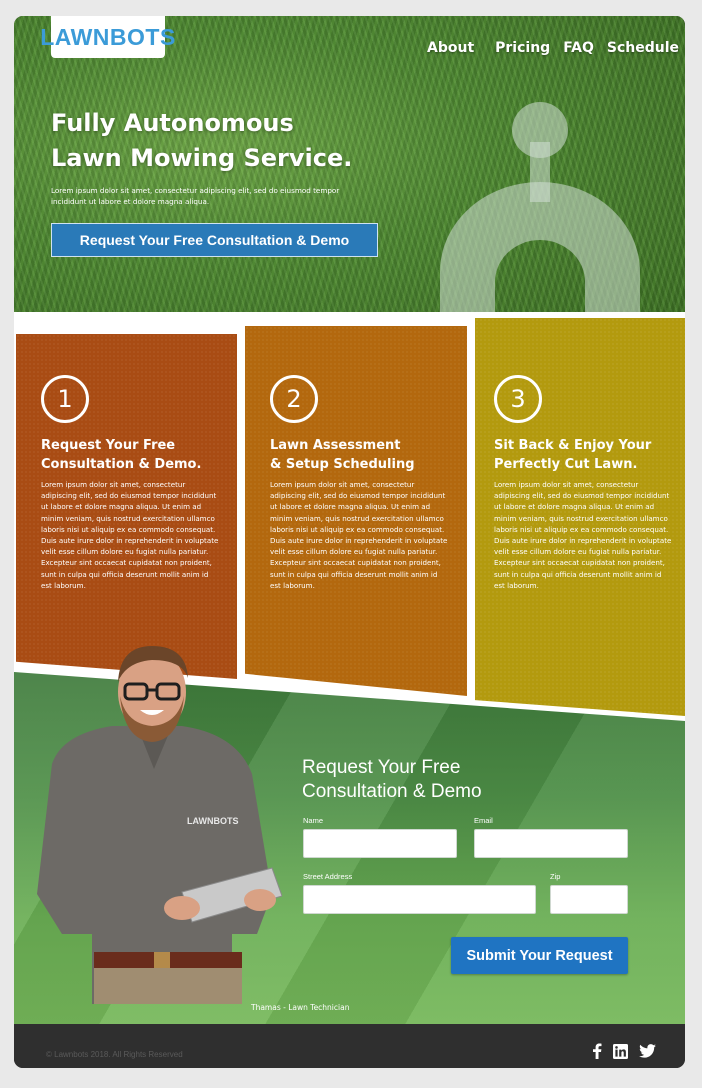 The image size is (702, 1088). Describe the element at coordinates (121, 464) in the screenshot. I see `step-title-1-line2: Consultation & Demo.` at that location.